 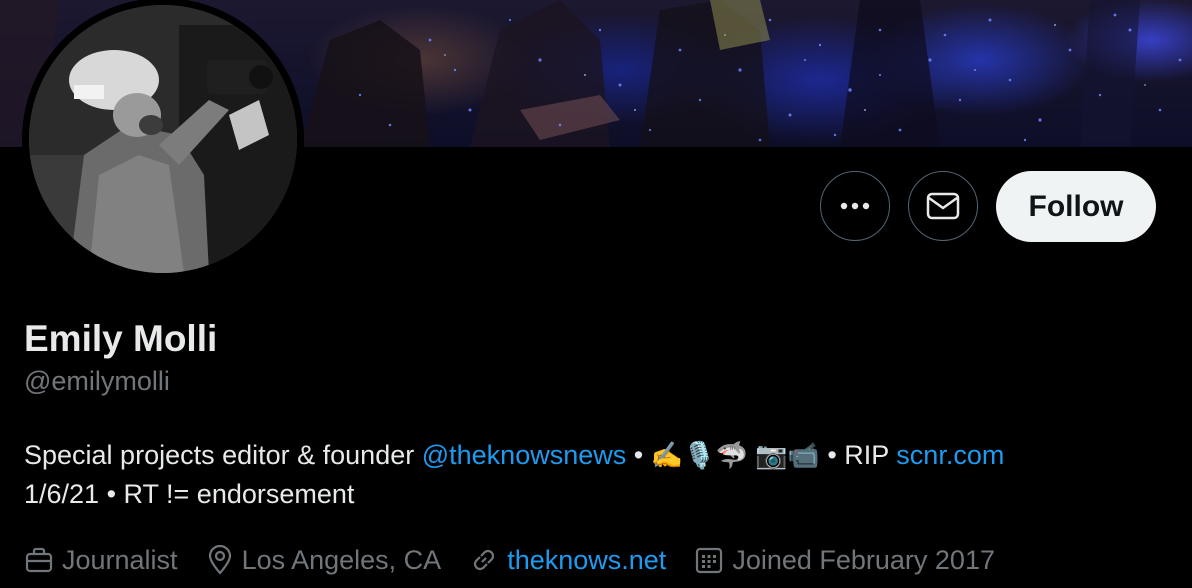 I want to click on website-item: theknows.net, so click(x=567, y=560).